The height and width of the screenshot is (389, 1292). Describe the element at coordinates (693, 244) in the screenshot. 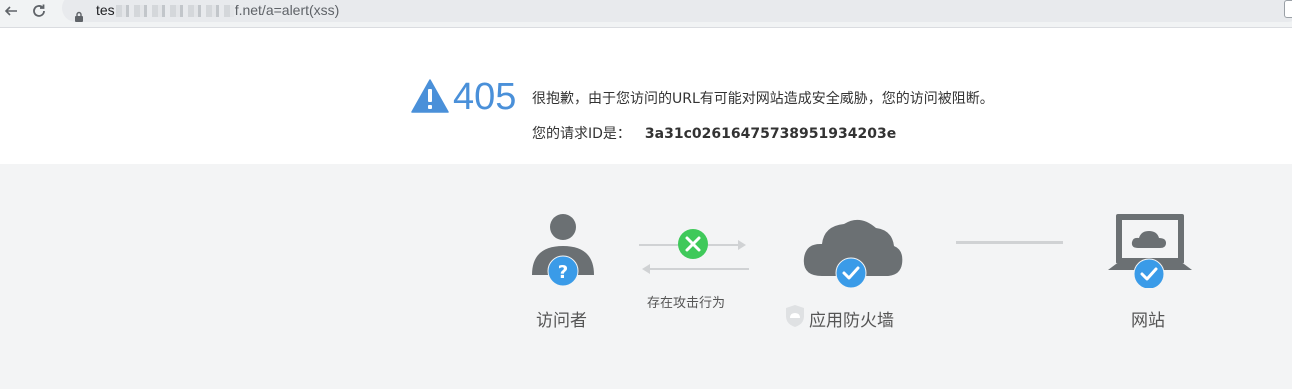

I see `blocked-x-icon` at that location.